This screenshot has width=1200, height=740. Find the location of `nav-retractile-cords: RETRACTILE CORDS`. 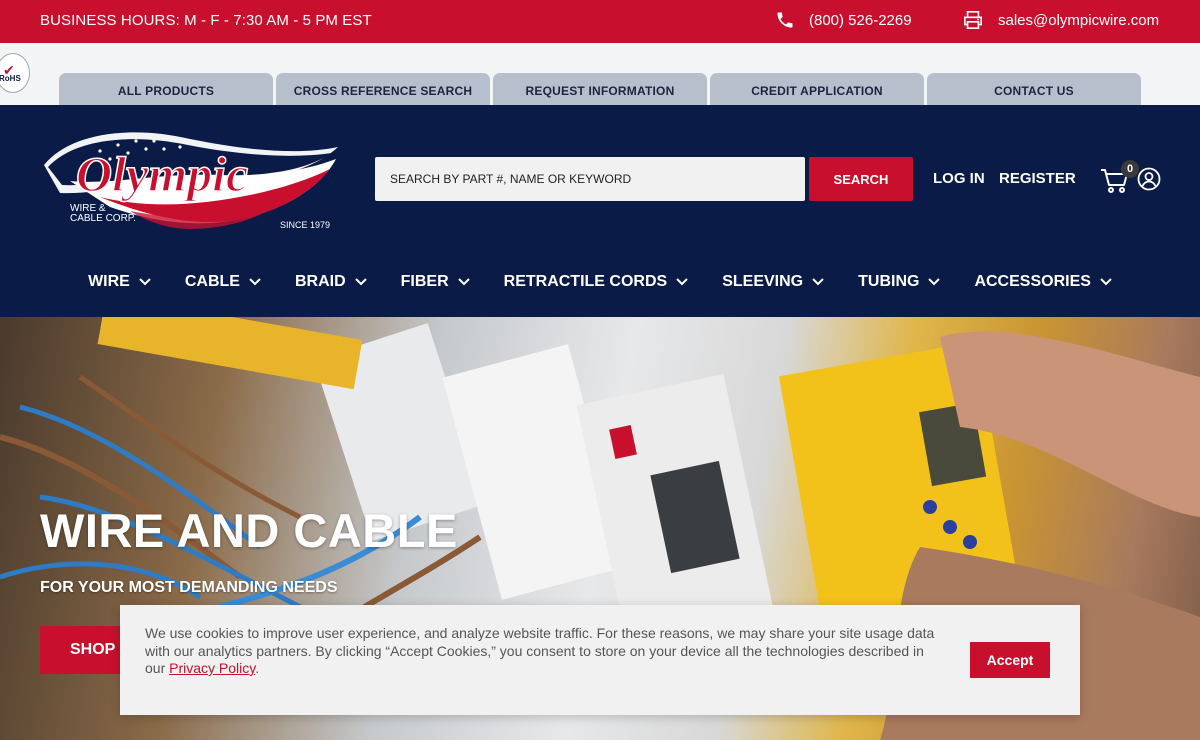

nav-retractile-cords: RETRACTILE CORDS is located at coordinates (596, 282).